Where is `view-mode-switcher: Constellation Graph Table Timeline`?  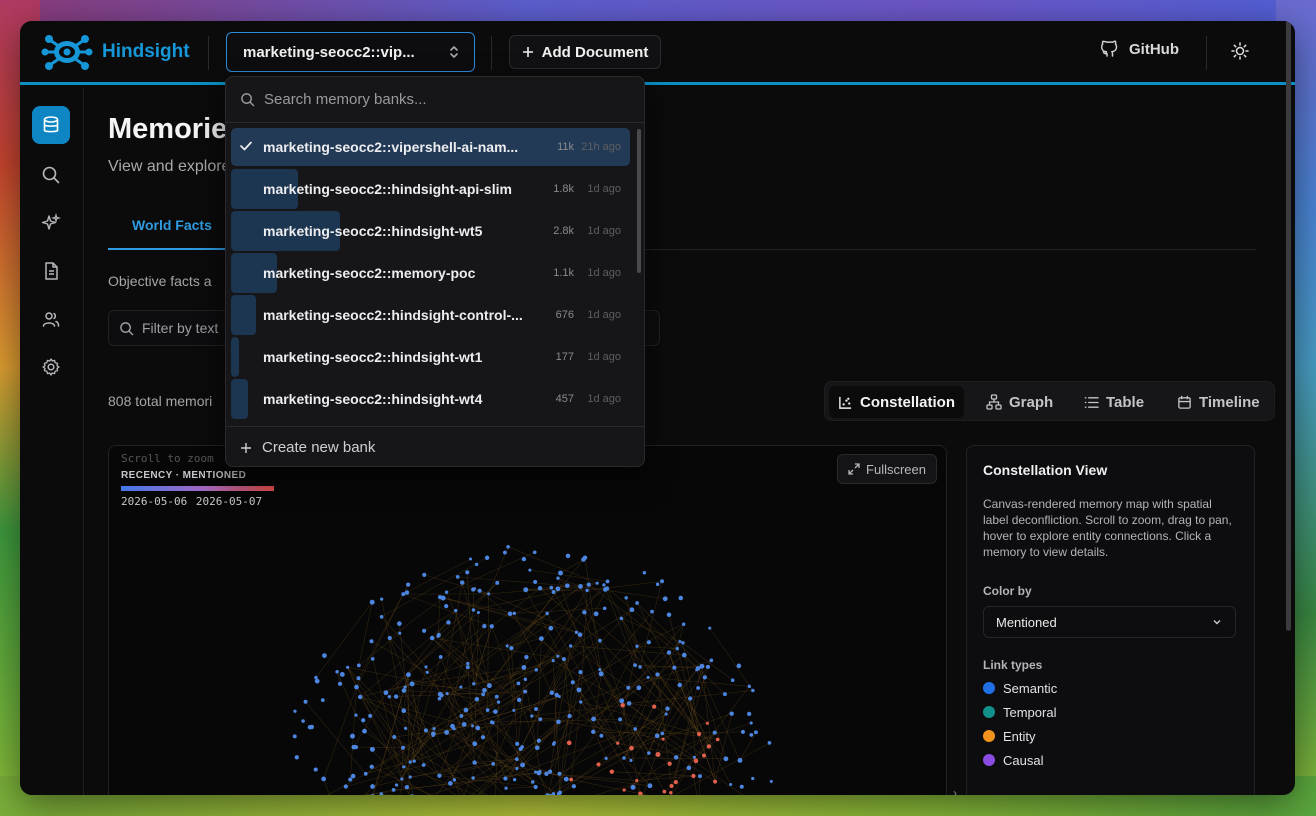 view-mode-switcher: Constellation Graph Table Timeline is located at coordinates (1049, 401).